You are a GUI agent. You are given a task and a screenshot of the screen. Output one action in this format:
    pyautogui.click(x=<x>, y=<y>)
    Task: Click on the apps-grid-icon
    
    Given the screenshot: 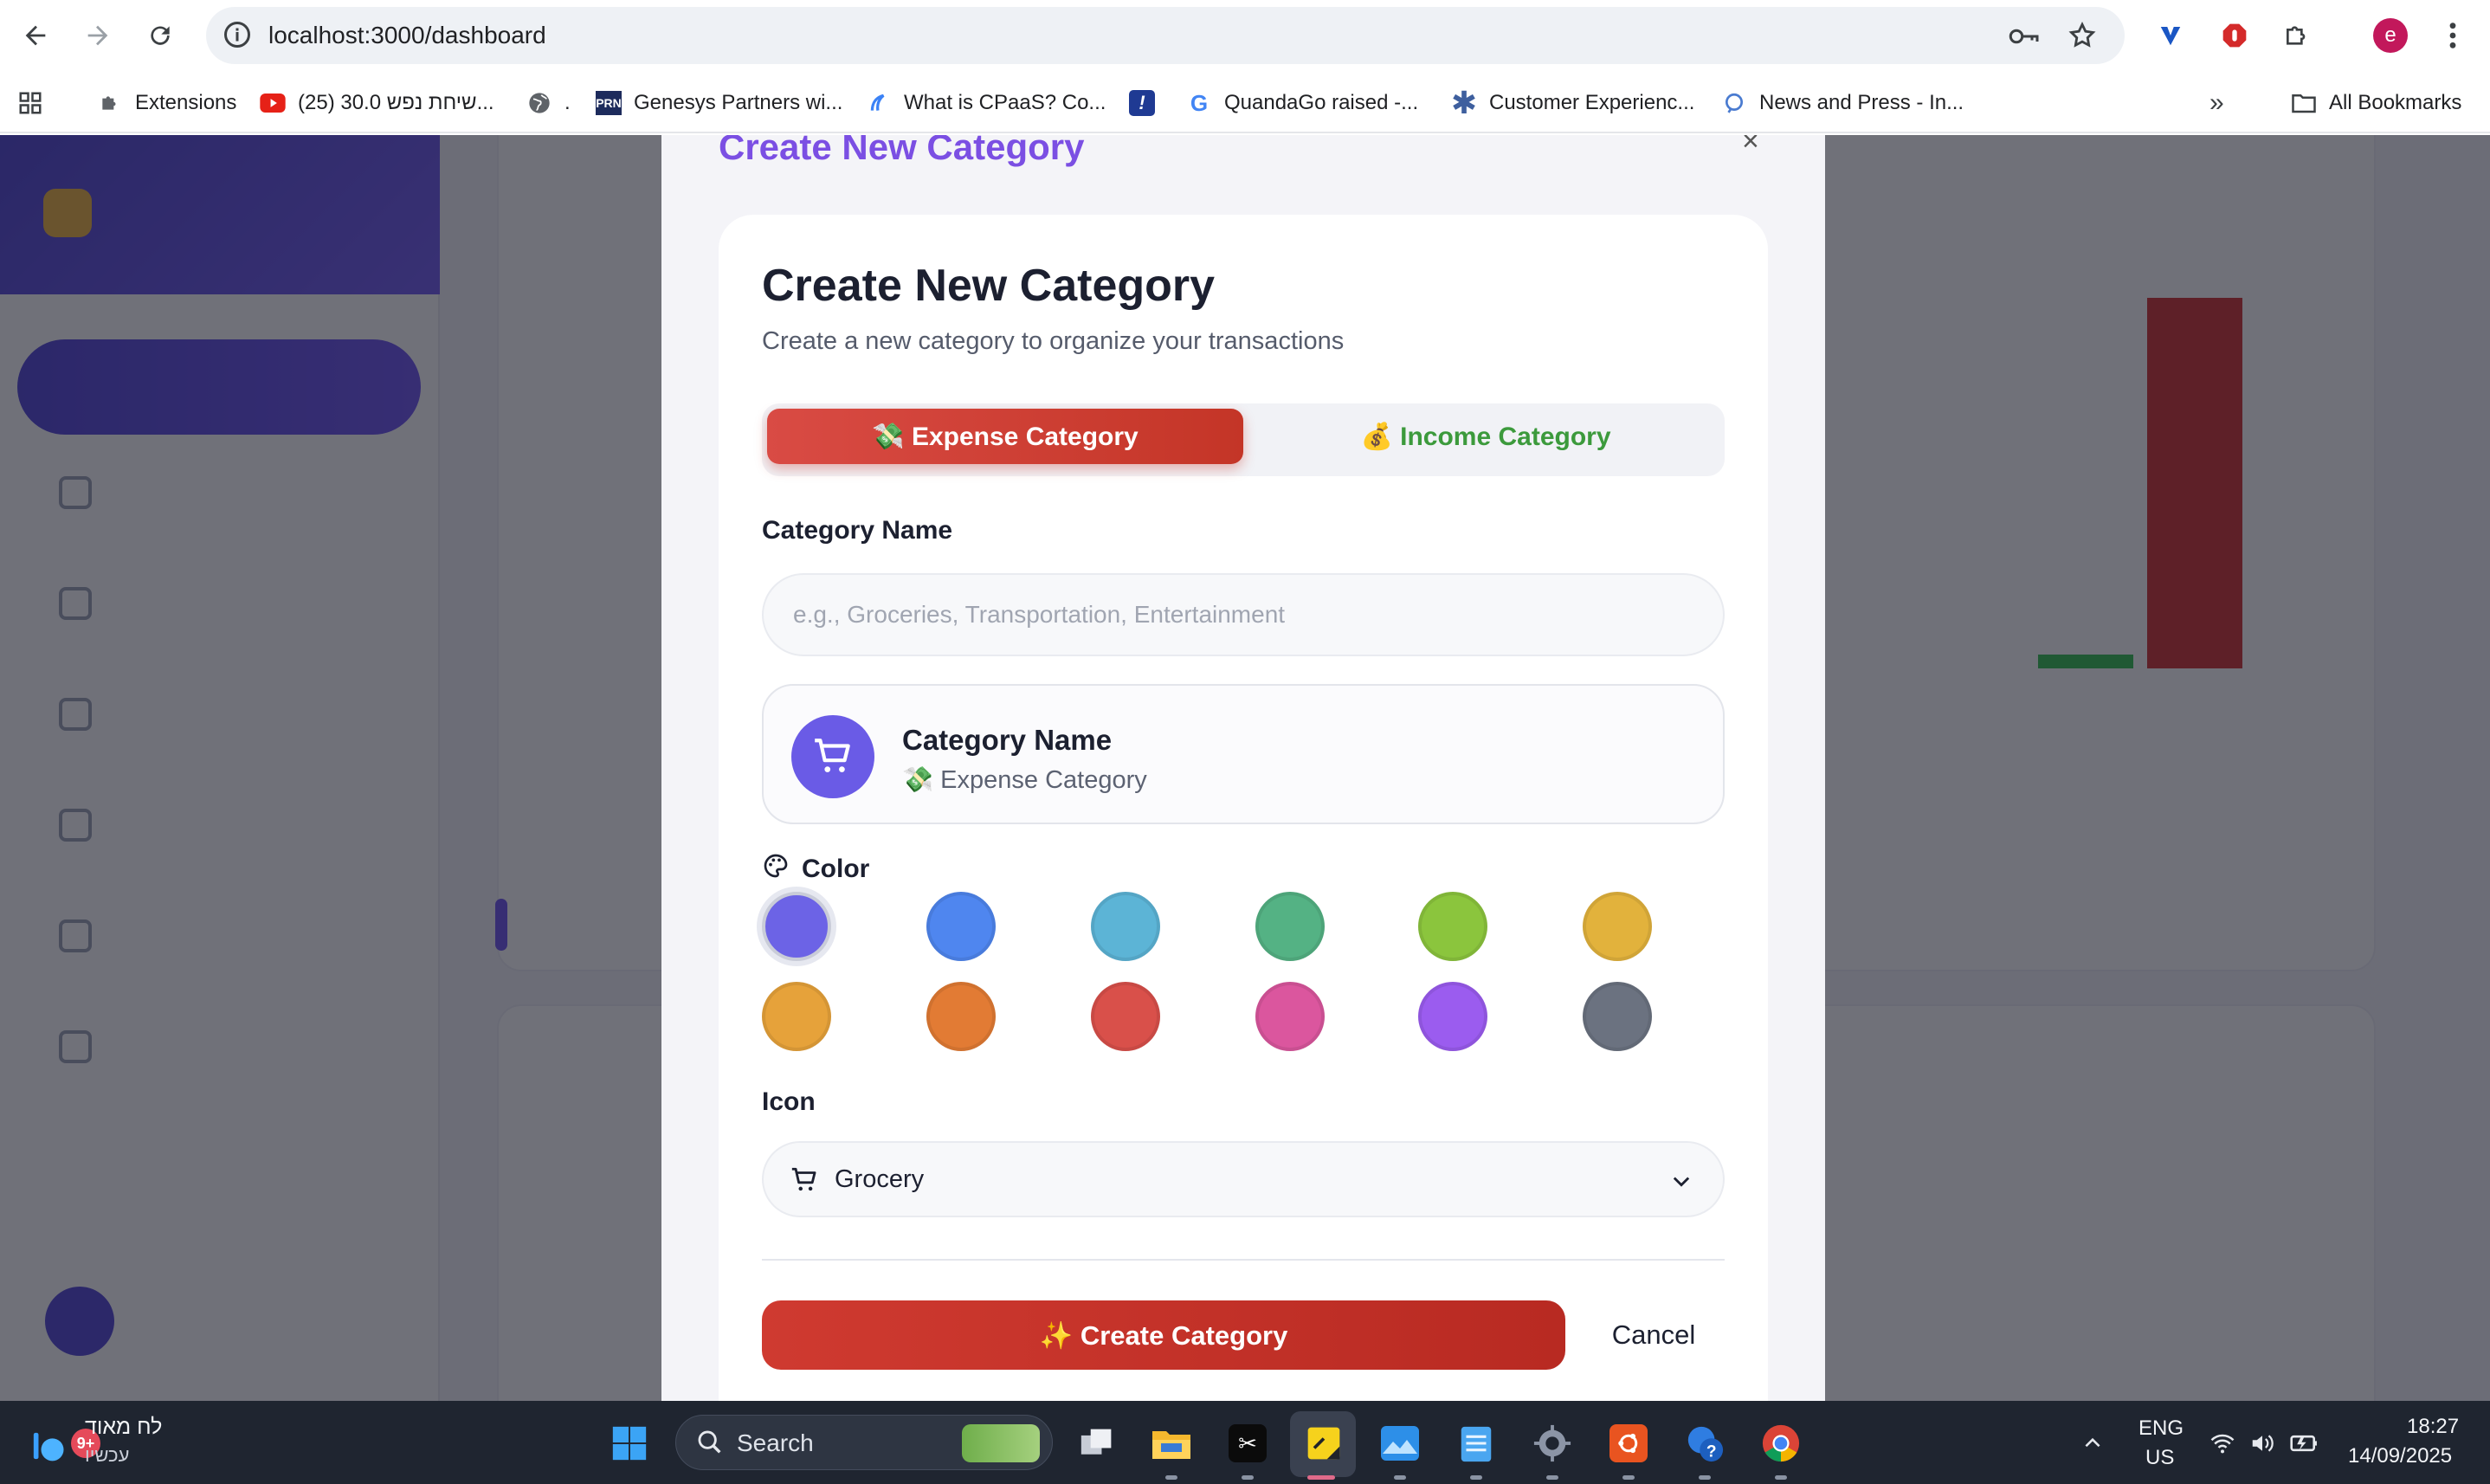 What is the action you would take?
    pyautogui.click(x=30, y=103)
    